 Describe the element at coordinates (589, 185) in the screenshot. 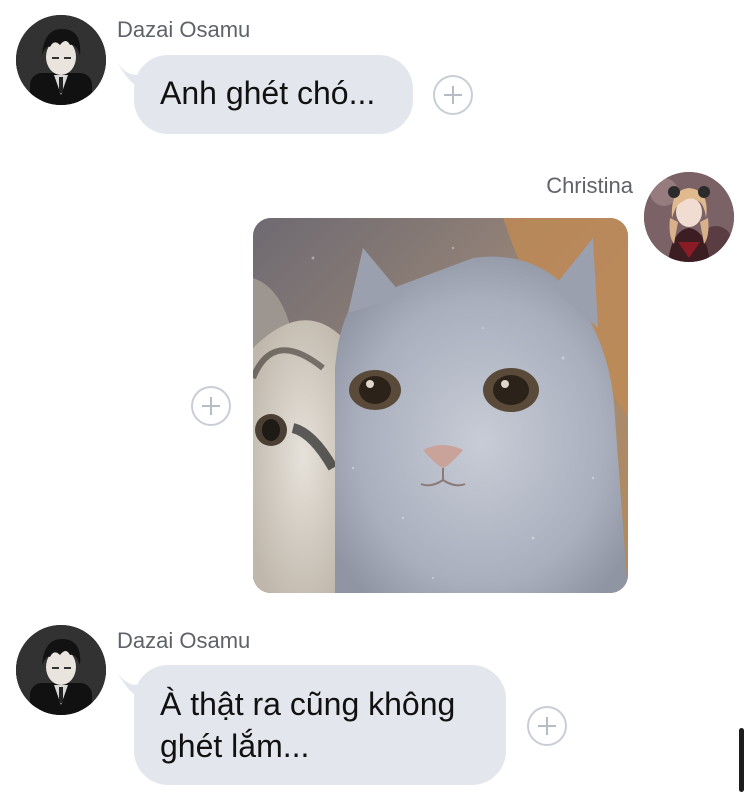

I see `sender-name: Christina` at that location.